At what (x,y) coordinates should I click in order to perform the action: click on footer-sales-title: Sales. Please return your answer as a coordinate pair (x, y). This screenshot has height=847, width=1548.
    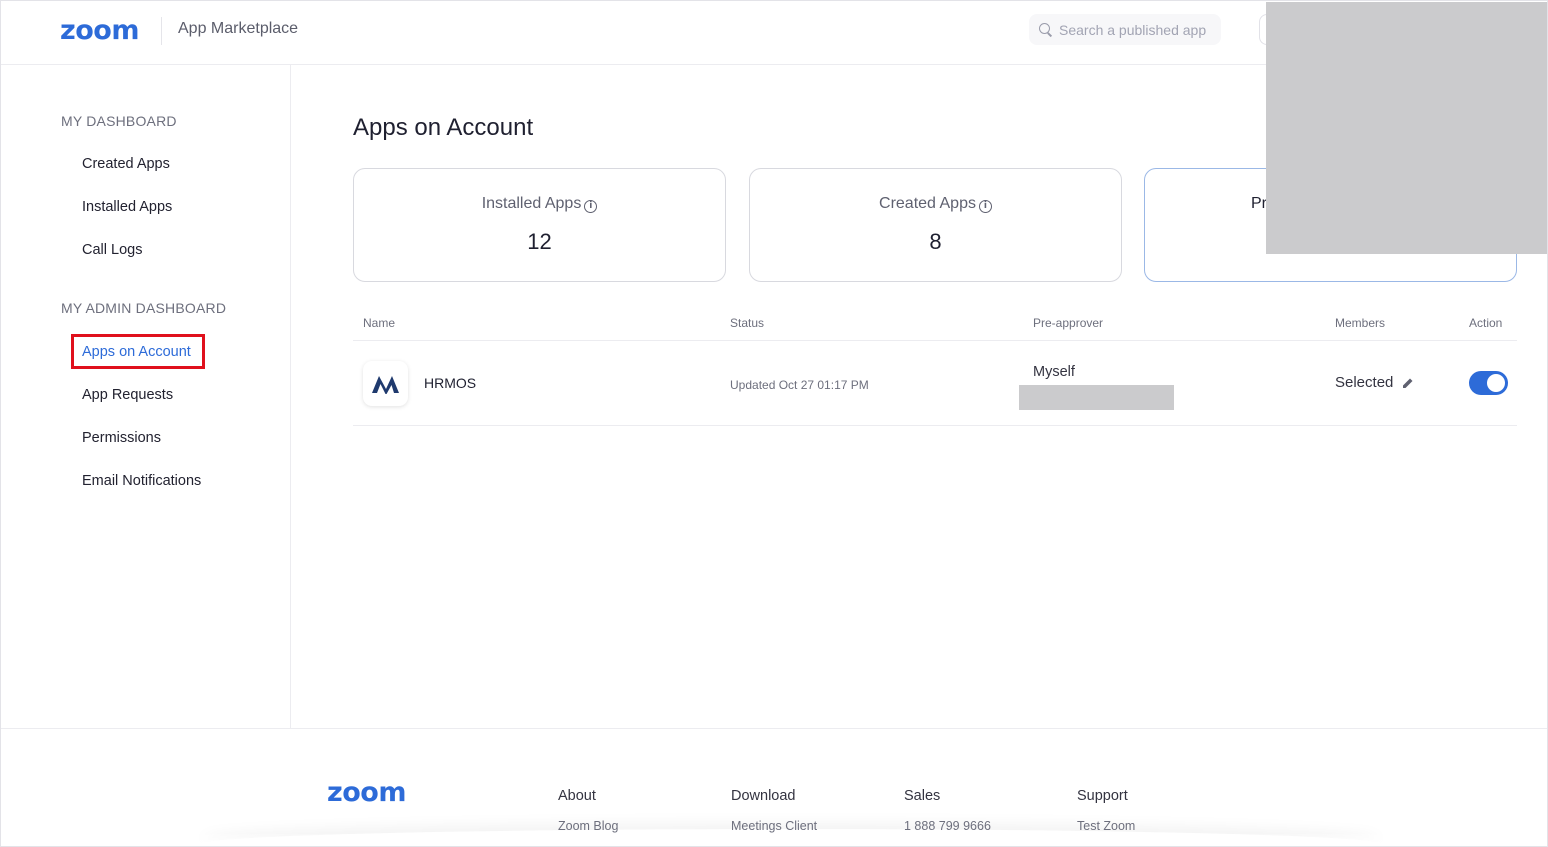
    Looking at the image, I should click on (922, 796).